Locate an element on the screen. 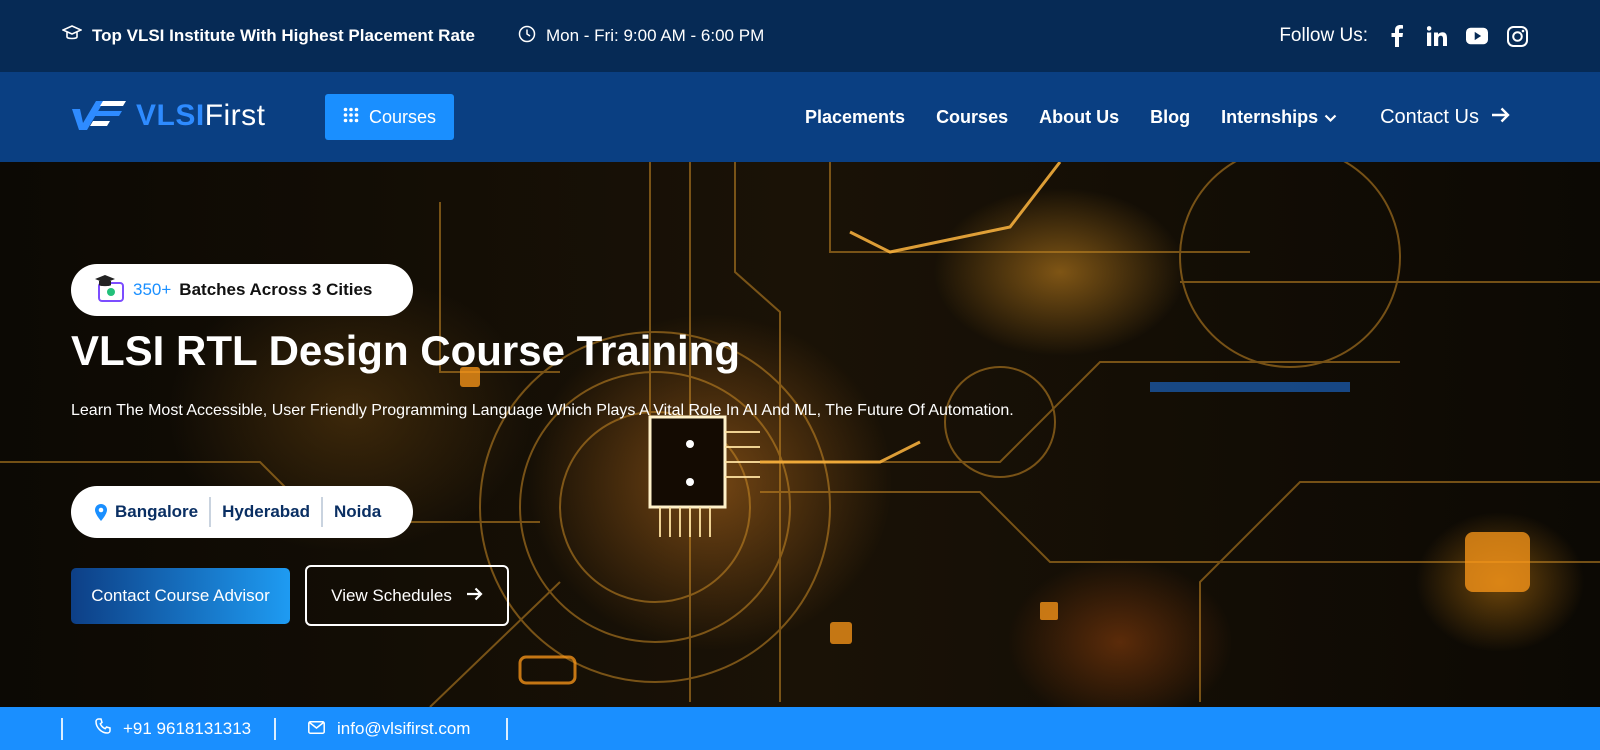 The height and width of the screenshot is (750, 1600). email-contact: info@vlsifirst.com is located at coordinates (389, 728).